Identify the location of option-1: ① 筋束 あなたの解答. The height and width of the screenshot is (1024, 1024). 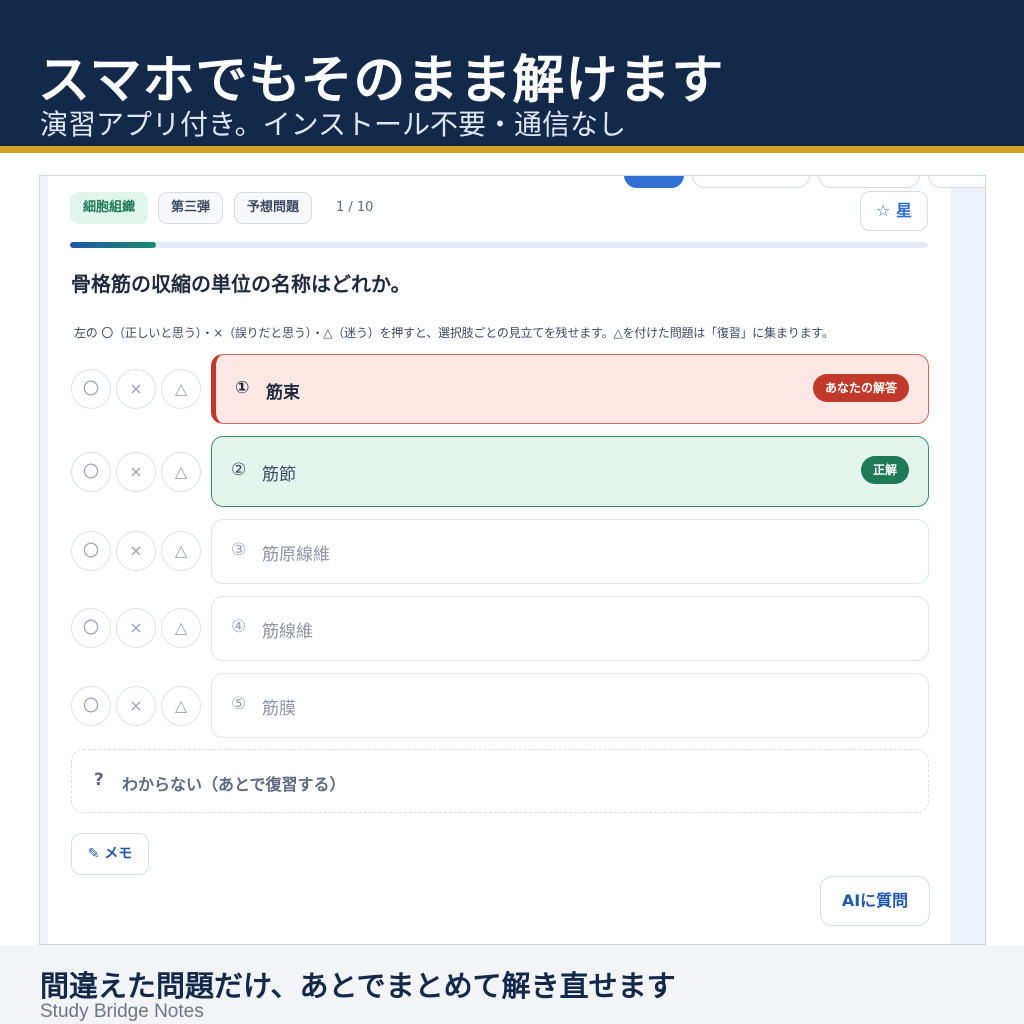
(570, 389).